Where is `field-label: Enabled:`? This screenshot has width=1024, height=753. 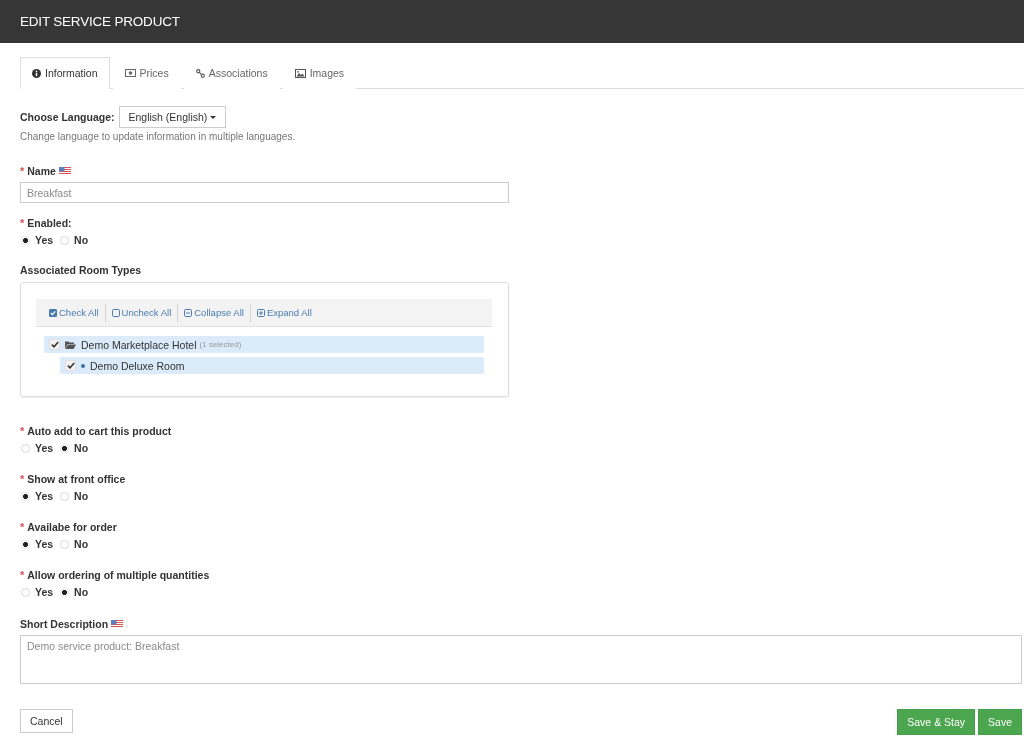
field-label: Enabled: is located at coordinates (49, 223).